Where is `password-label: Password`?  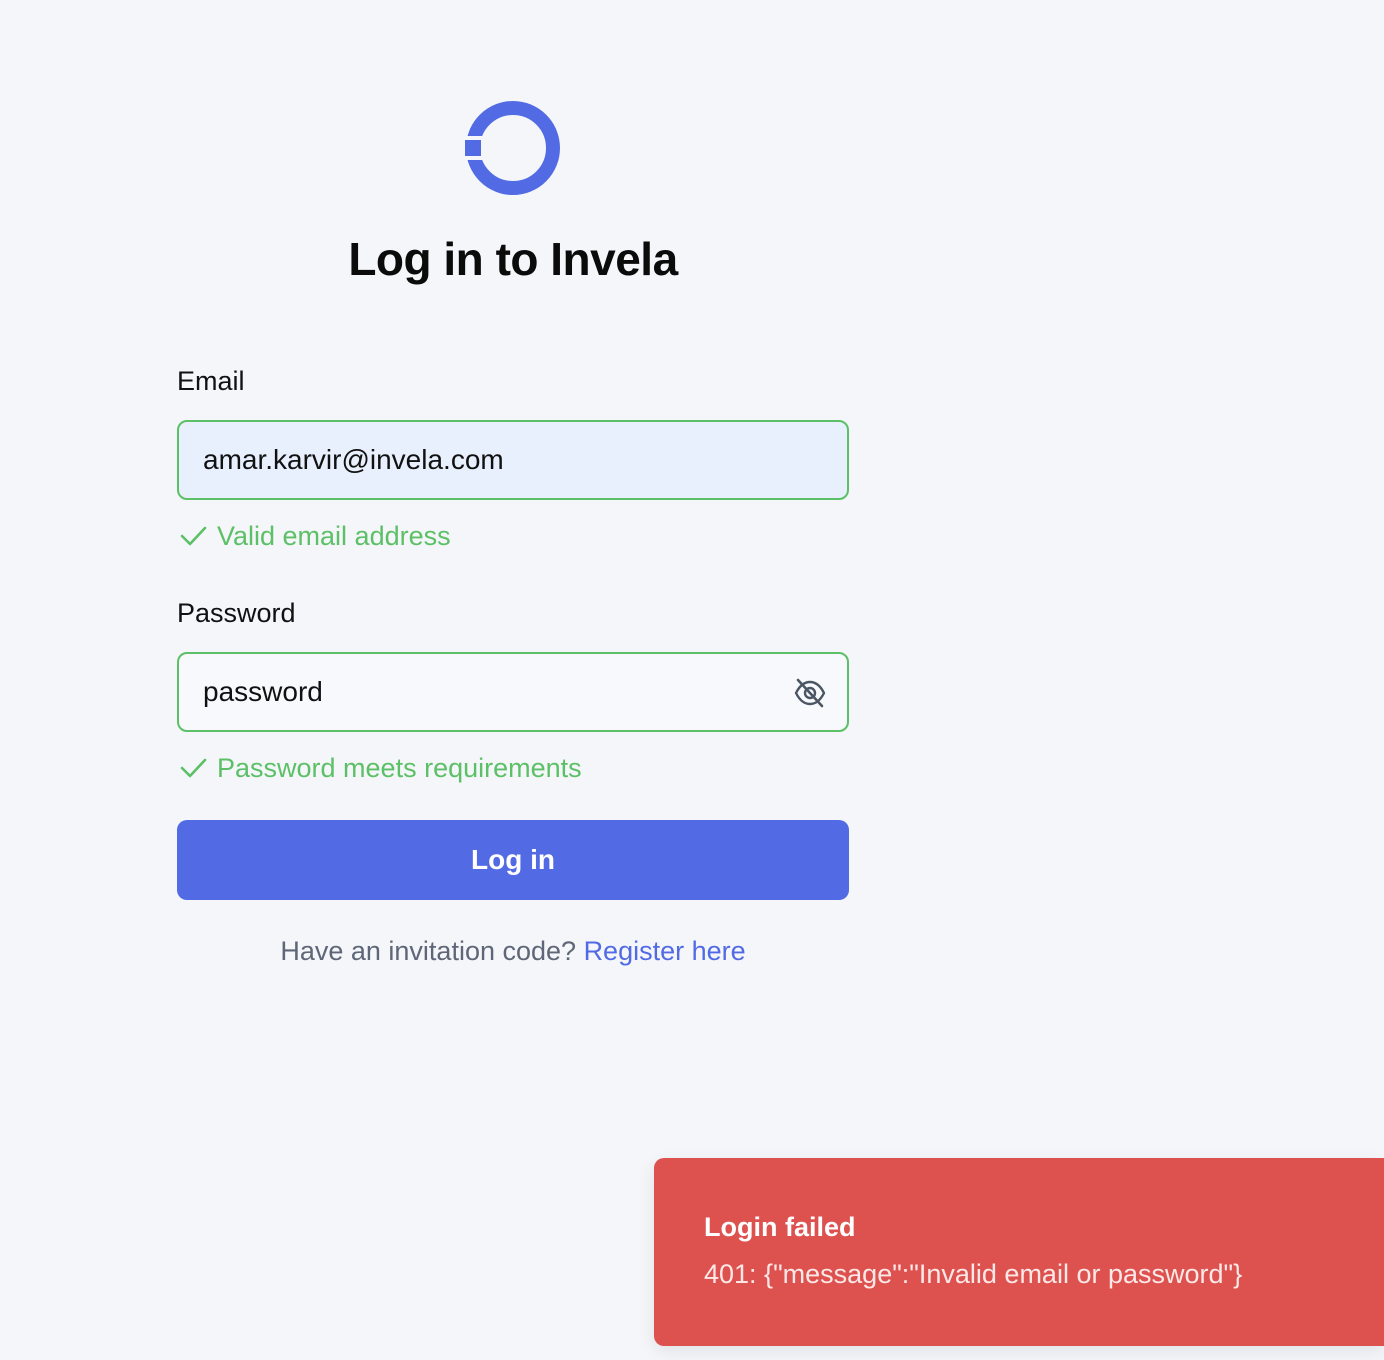 password-label: Password is located at coordinates (236, 613).